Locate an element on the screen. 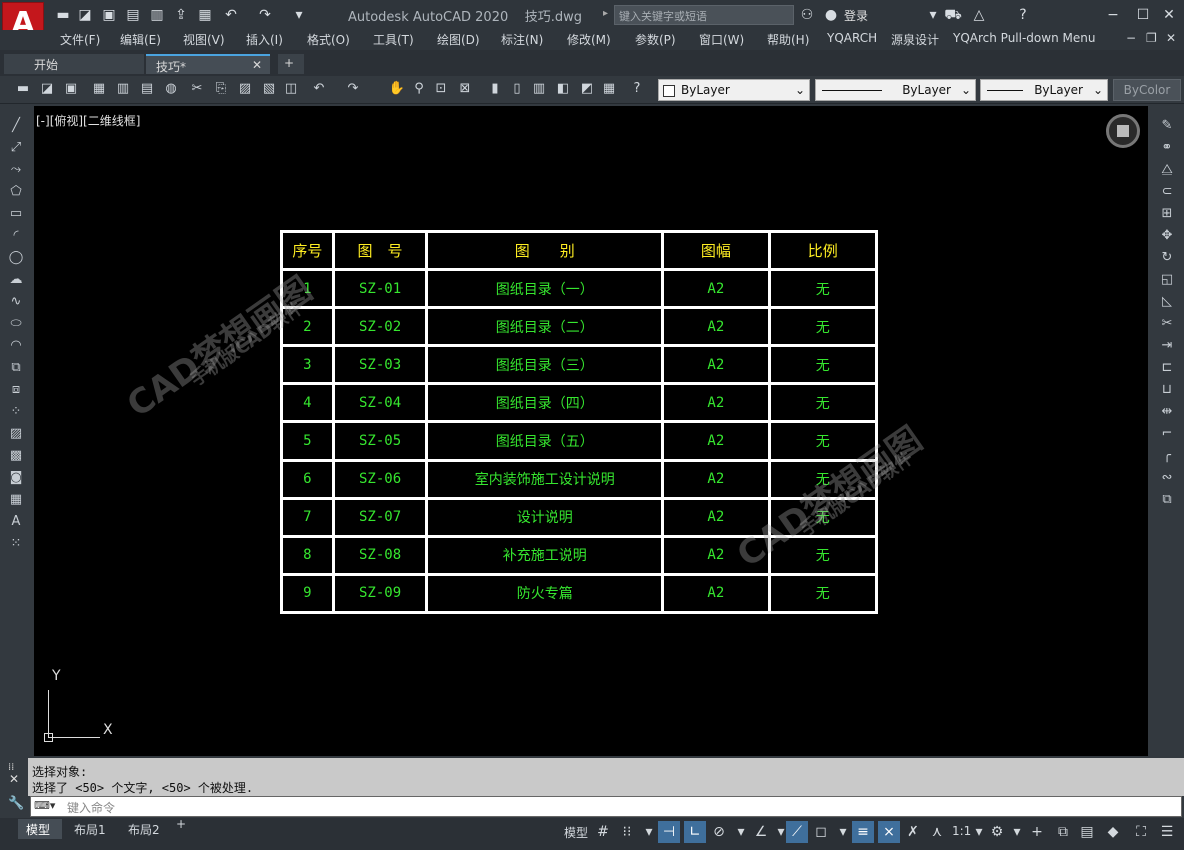  add-layout-button: + is located at coordinates (181, 827).